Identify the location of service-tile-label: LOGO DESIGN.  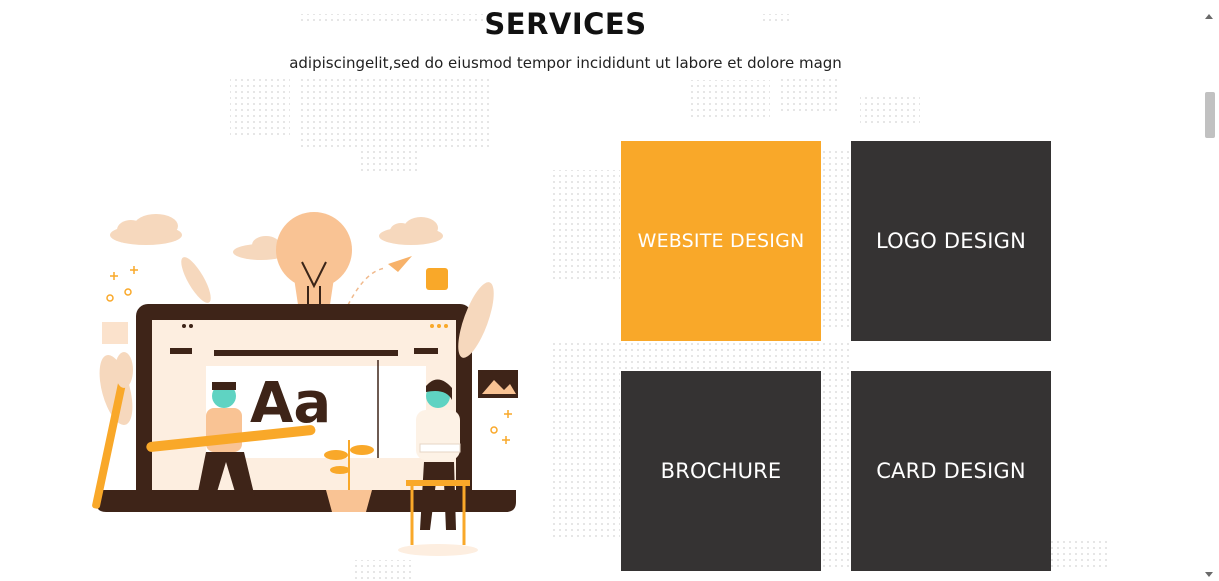
(951, 241).